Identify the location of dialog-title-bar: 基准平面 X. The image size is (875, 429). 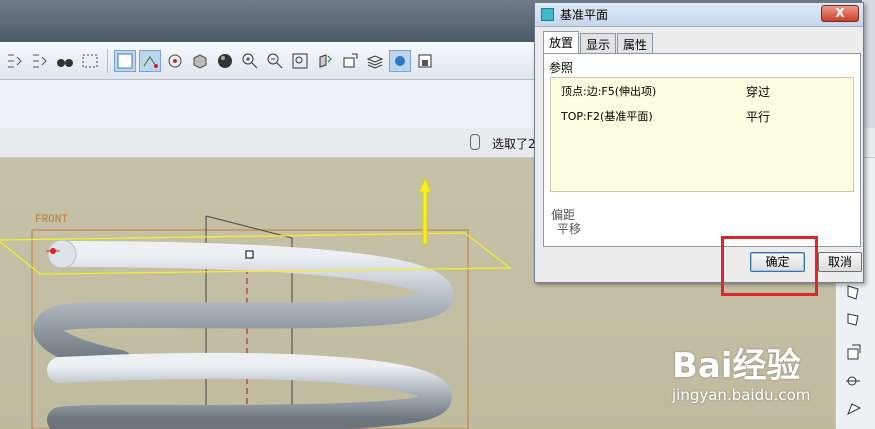
(699, 15).